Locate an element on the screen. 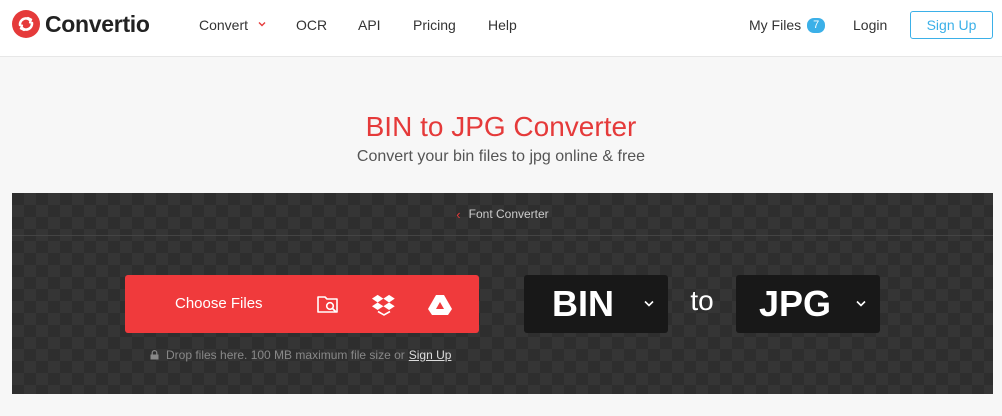  target-format-select: JPG is located at coordinates (808, 304).